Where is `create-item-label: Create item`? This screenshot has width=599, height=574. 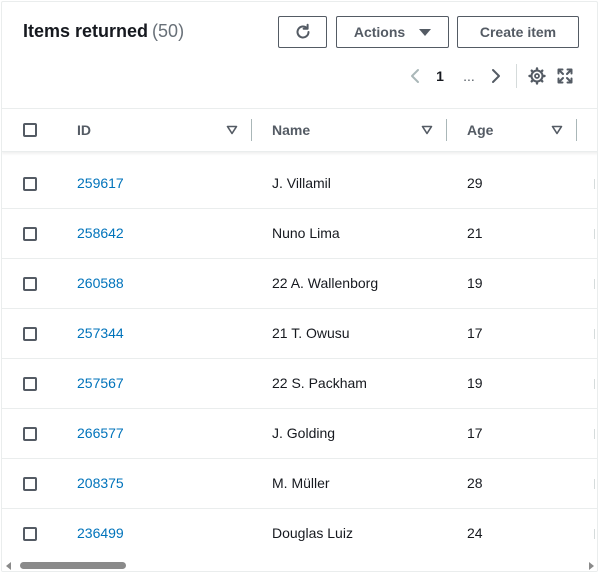
create-item-label: Create item is located at coordinates (518, 32).